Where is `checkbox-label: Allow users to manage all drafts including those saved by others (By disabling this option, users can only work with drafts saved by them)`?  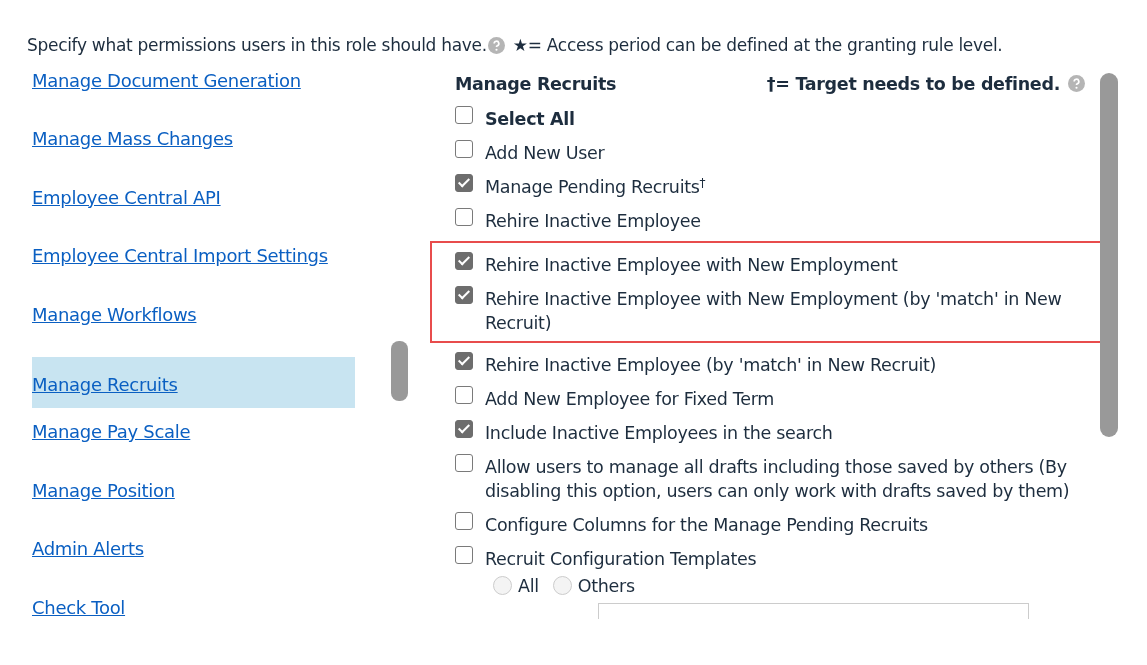
checkbox-label: Allow users to manage all drafts including those saved by others (By disabling this option, users can only work with drafts saved by them) is located at coordinates (778, 479).